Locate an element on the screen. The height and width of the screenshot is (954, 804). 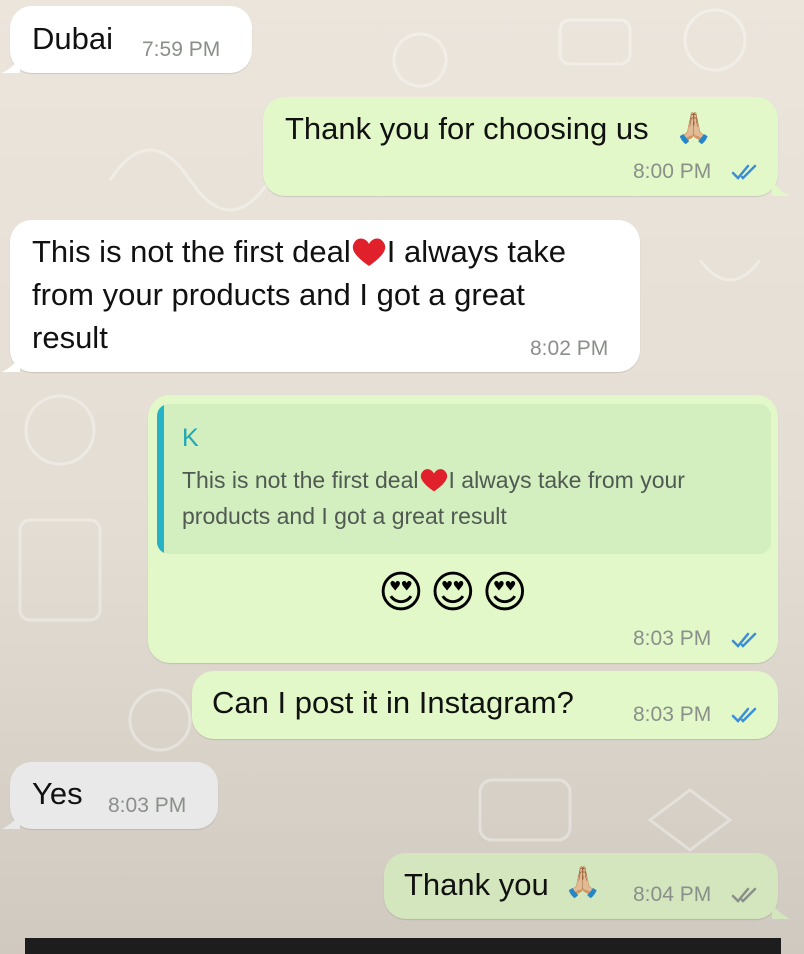
message-time: 8:02 PM is located at coordinates (569, 348).